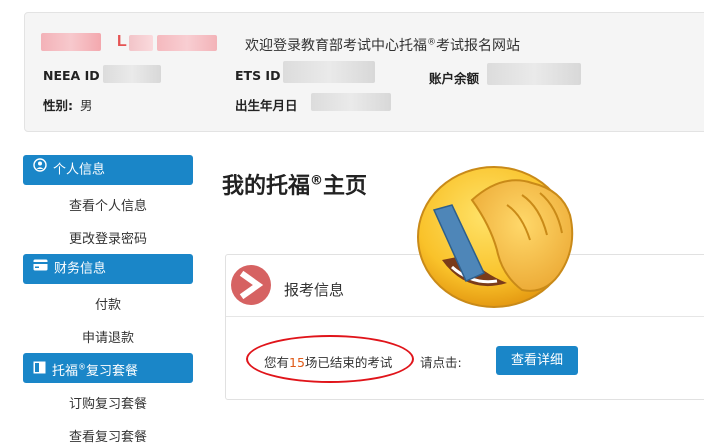 This screenshot has width=704, height=445. What do you see at coordinates (314, 290) in the screenshot?
I see `card-title: 报考信息` at bounding box center [314, 290].